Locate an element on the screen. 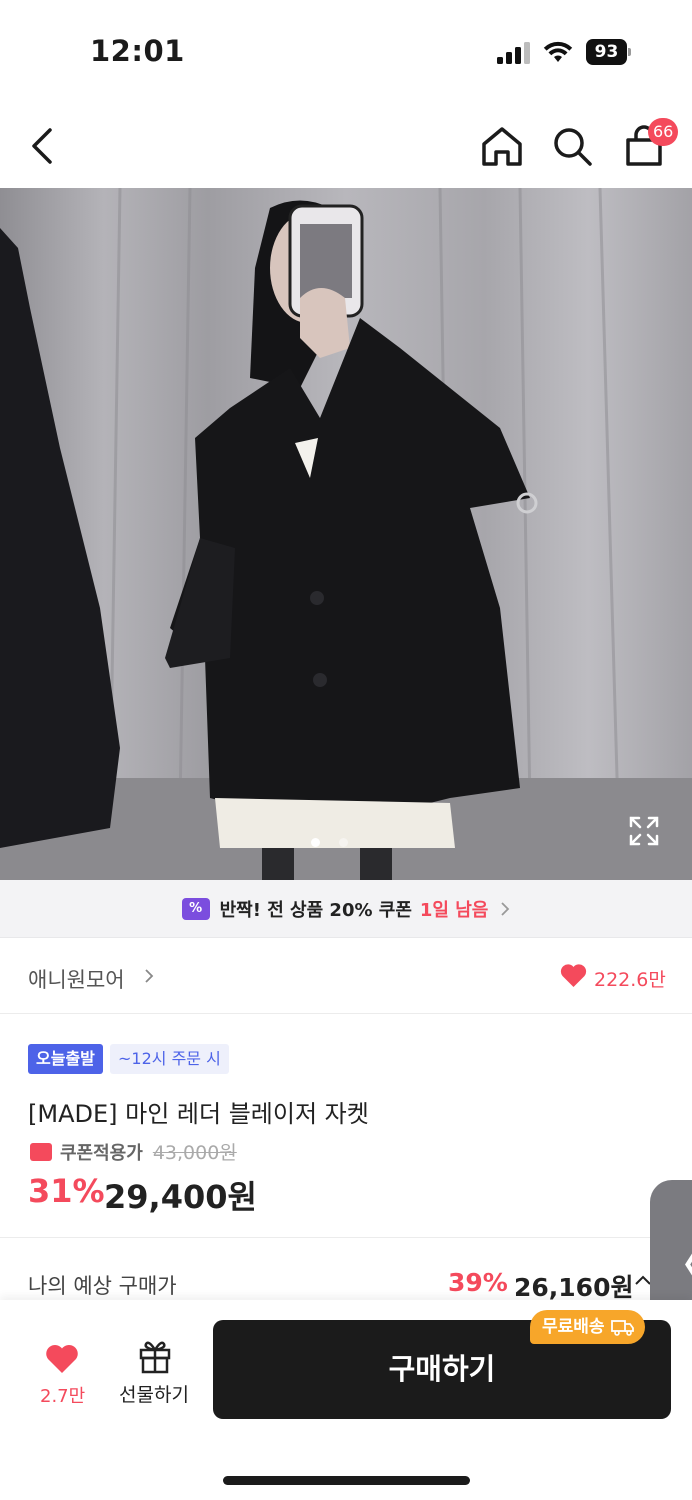  coupon-ticket-icon is located at coordinates (41, 1151).